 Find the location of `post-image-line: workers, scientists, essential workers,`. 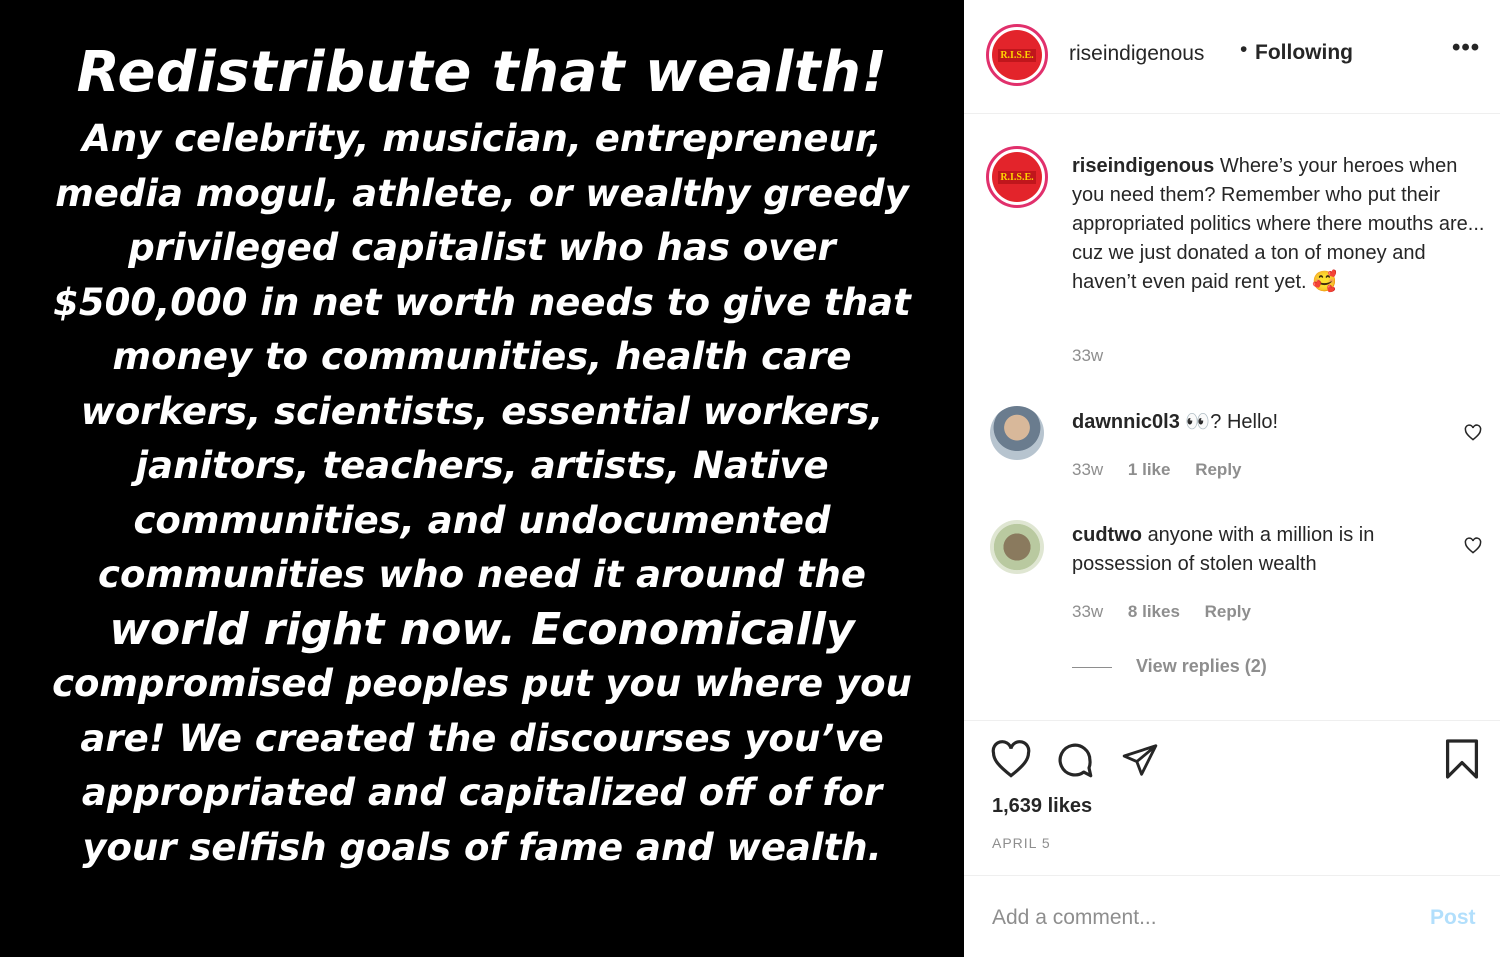

post-image-line: workers, scientists, essential workers, is located at coordinates (482, 411).